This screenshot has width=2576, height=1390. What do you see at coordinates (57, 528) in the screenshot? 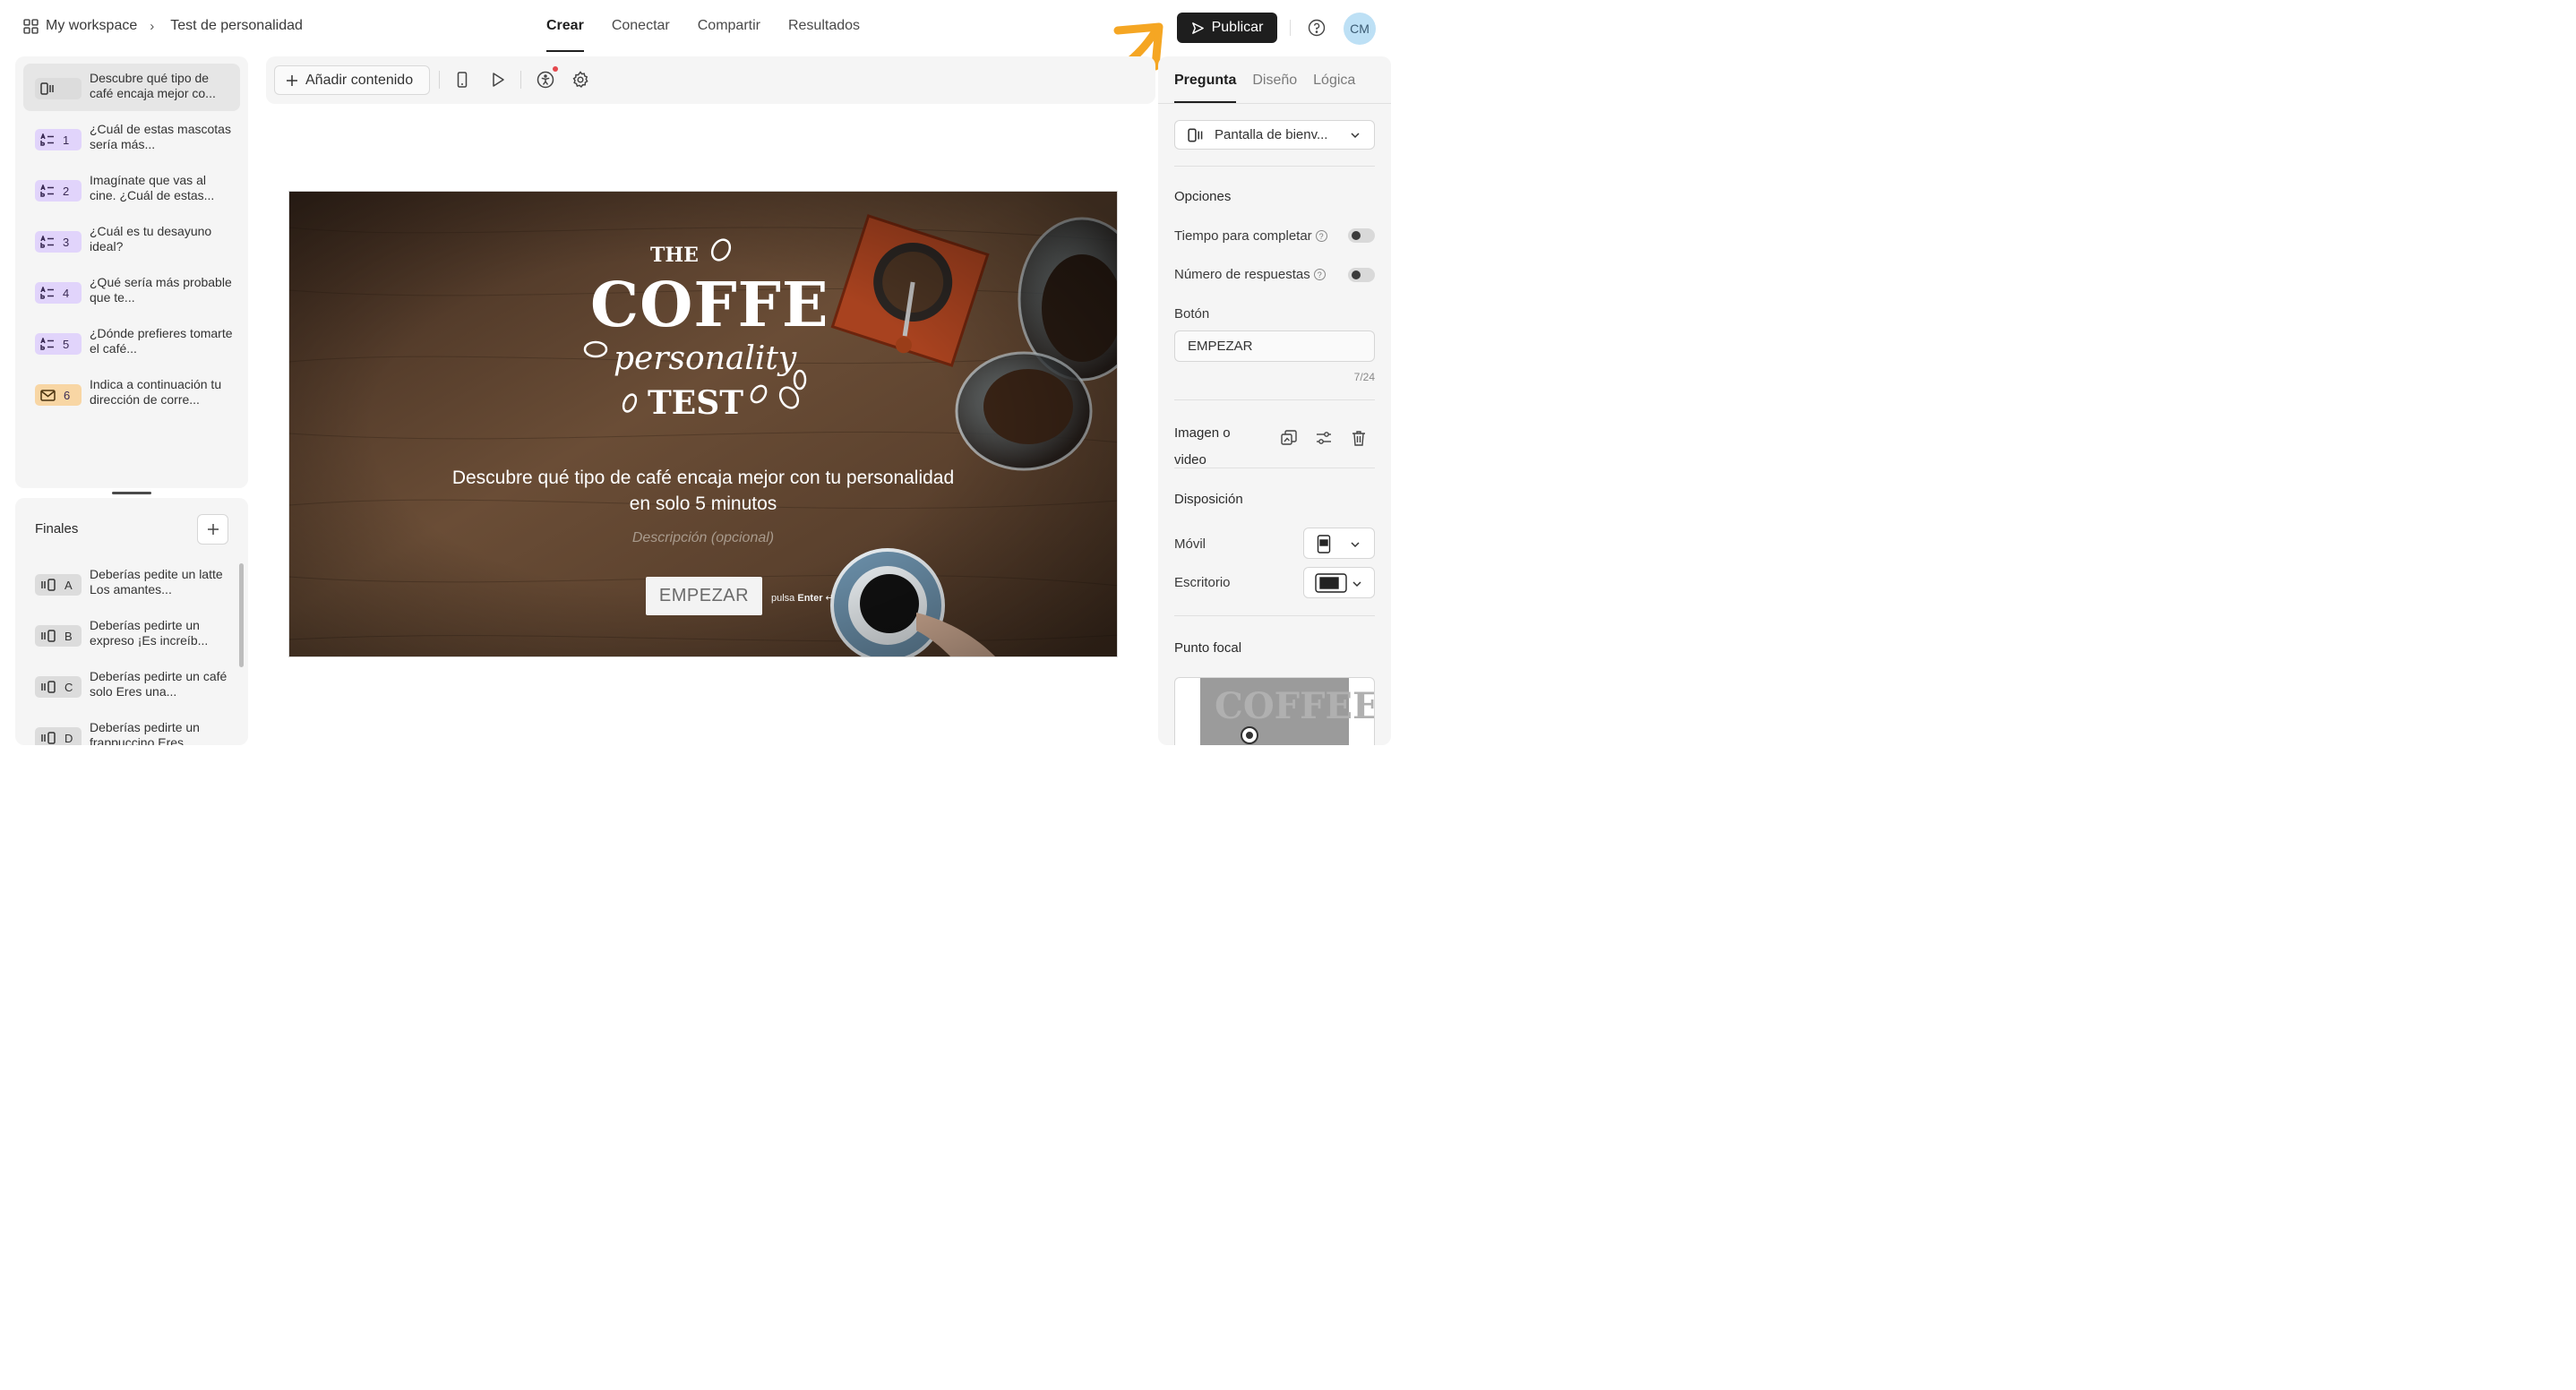
I see `endings-title: Finales` at bounding box center [57, 528].